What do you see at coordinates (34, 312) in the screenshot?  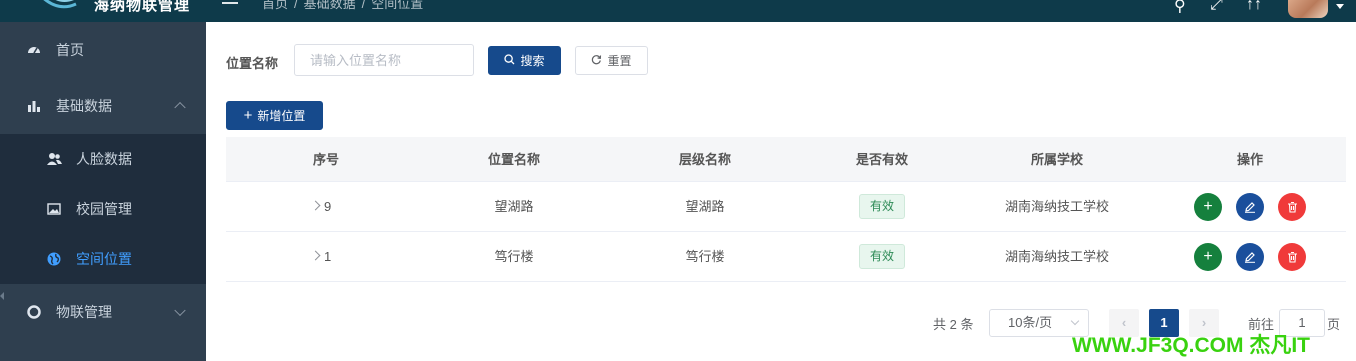 I see `lifebuoy-icon` at bounding box center [34, 312].